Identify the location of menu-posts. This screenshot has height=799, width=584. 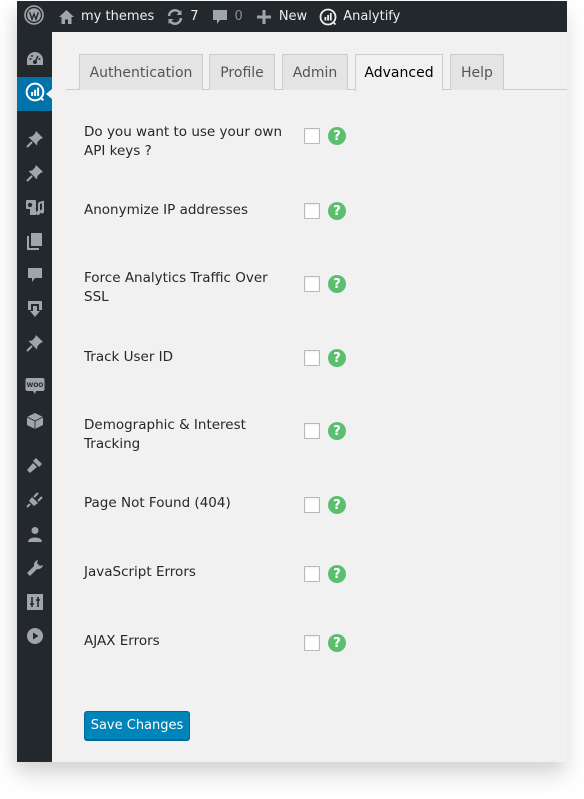
(34, 141).